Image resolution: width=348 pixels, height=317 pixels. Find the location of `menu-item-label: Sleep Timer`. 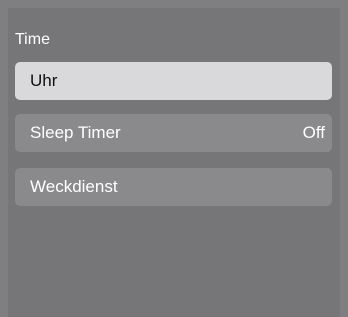

menu-item-label: Sleep Timer is located at coordinates (75, 132).